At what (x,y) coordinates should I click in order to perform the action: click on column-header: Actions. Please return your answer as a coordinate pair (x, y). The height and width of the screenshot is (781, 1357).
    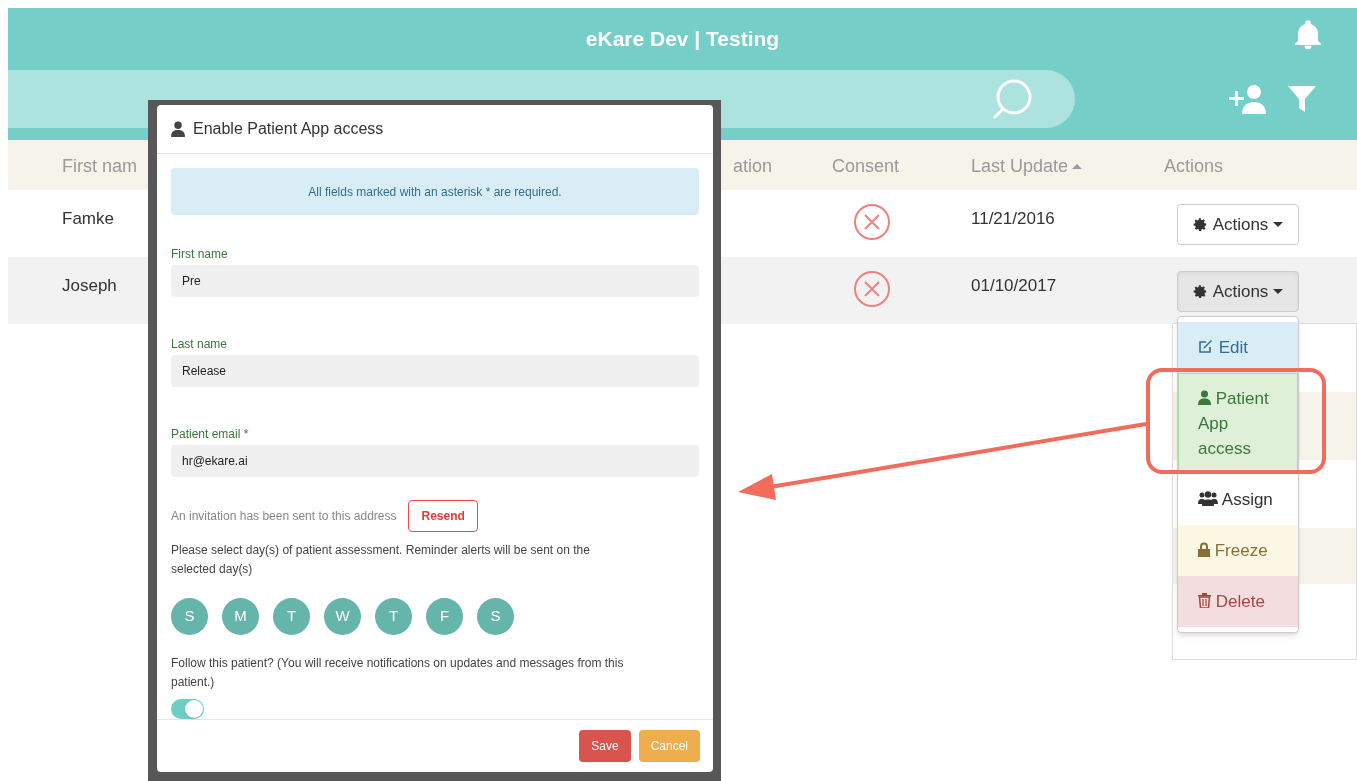
    Looking at the image, I should click on (1194, 166).